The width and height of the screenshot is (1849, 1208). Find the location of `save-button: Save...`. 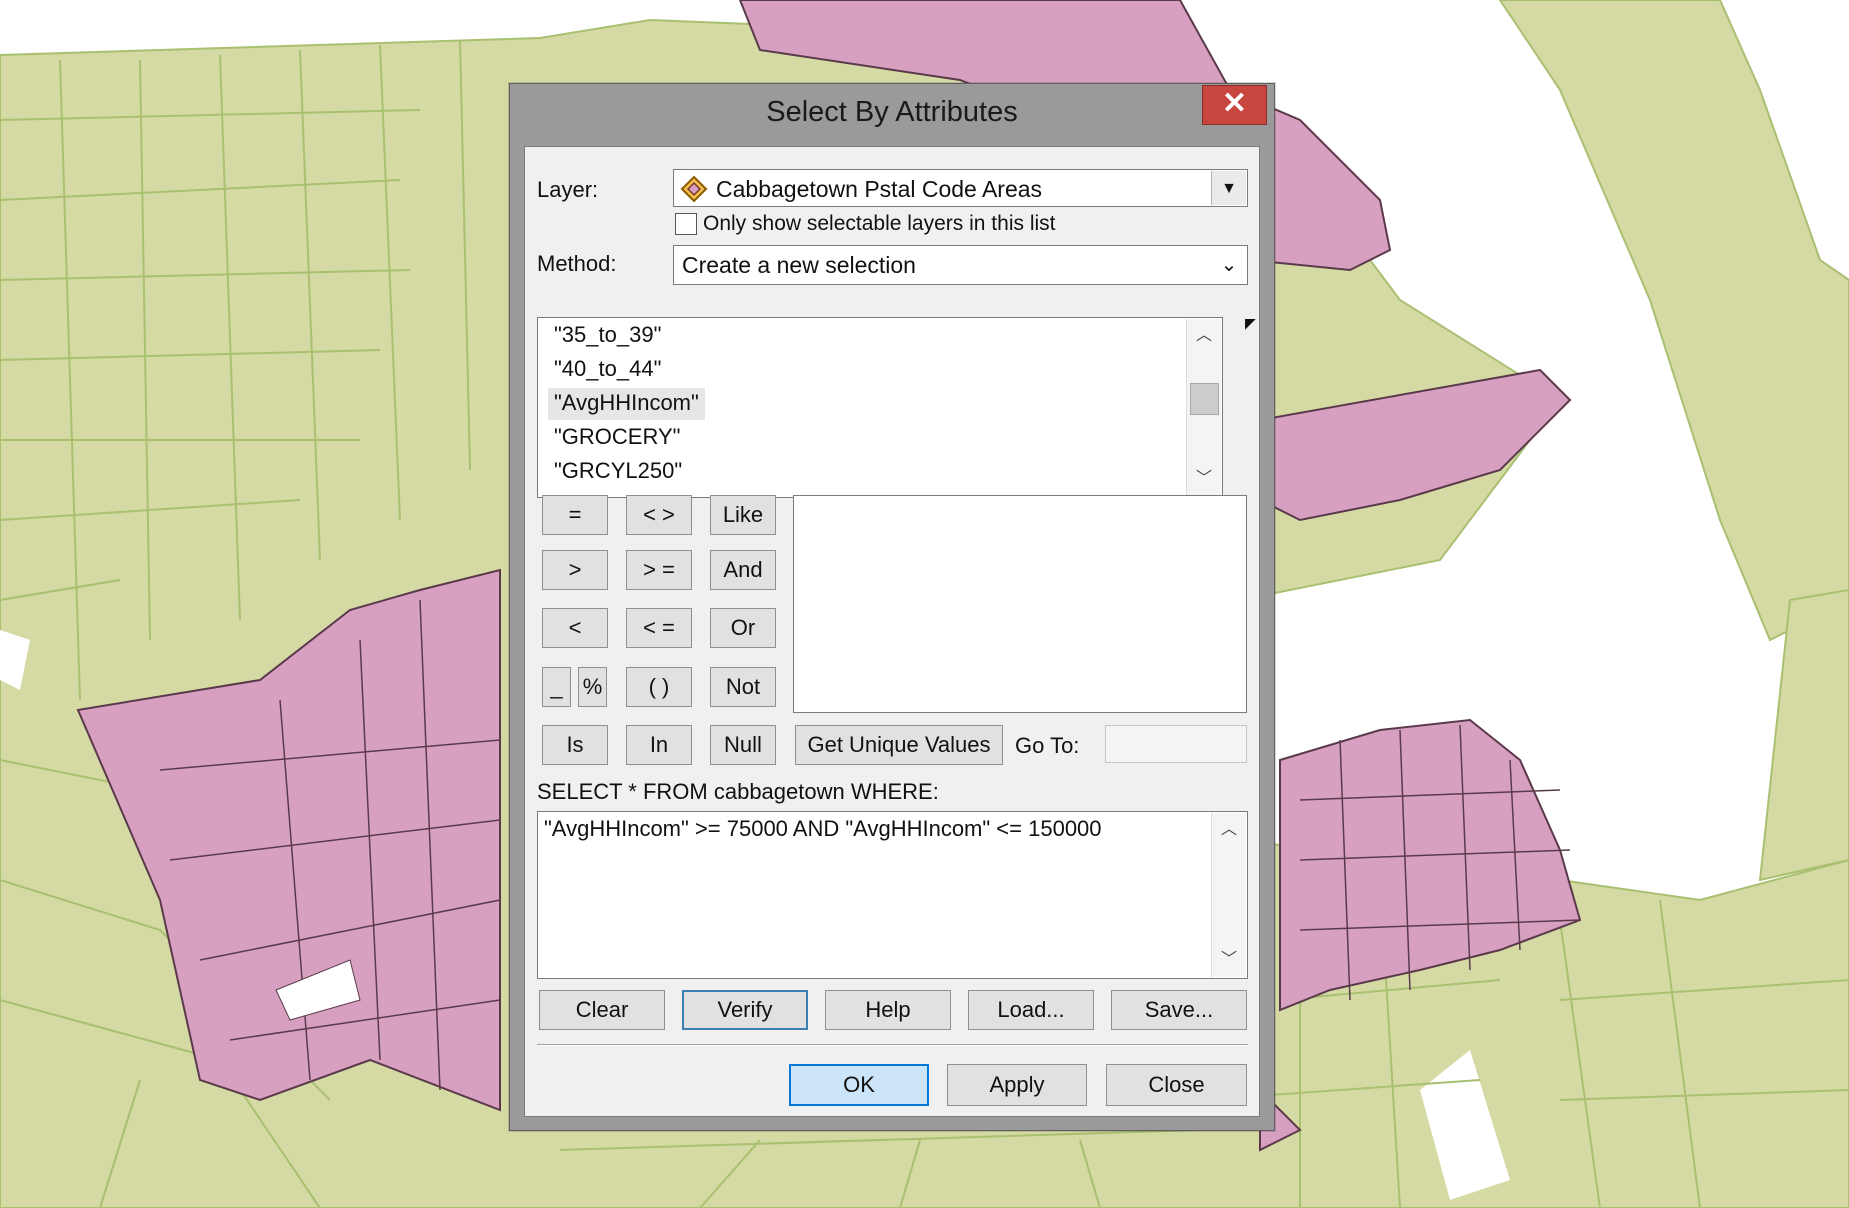

save-button: Save... is located at coordinates (1179, 1010).